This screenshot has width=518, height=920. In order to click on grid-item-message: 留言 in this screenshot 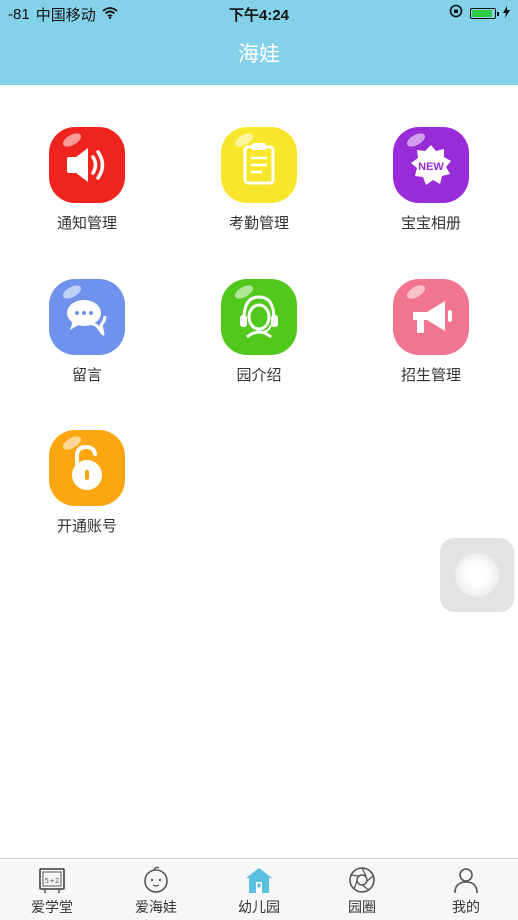, I will do `click(87, 332)`.